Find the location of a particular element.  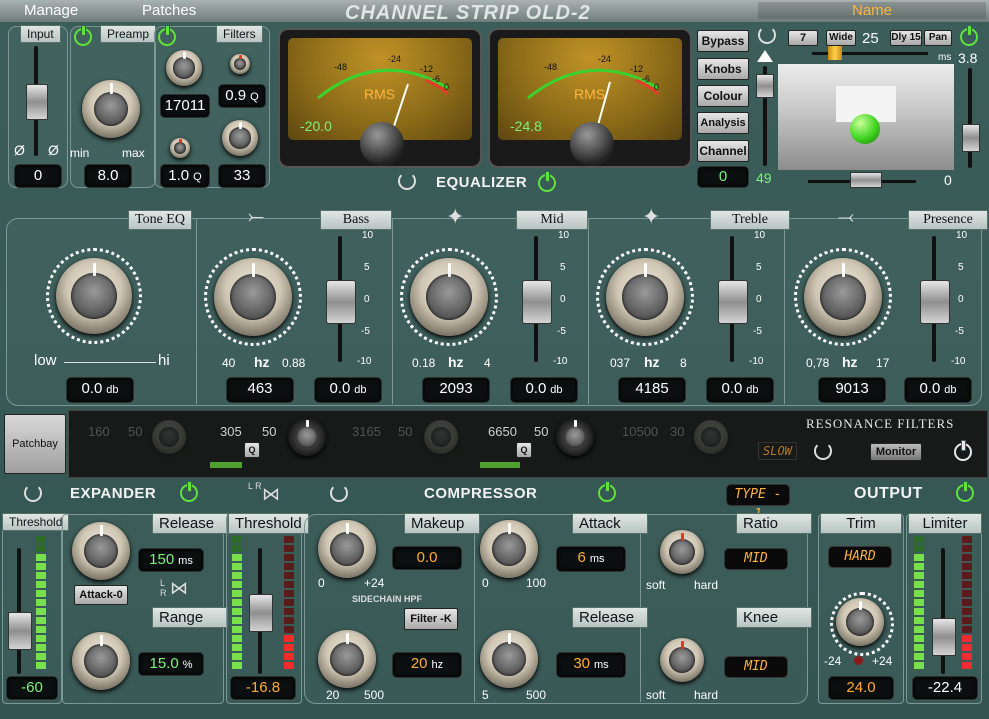

expander-release-value: 150 ms is located at coordinates (171, 560).